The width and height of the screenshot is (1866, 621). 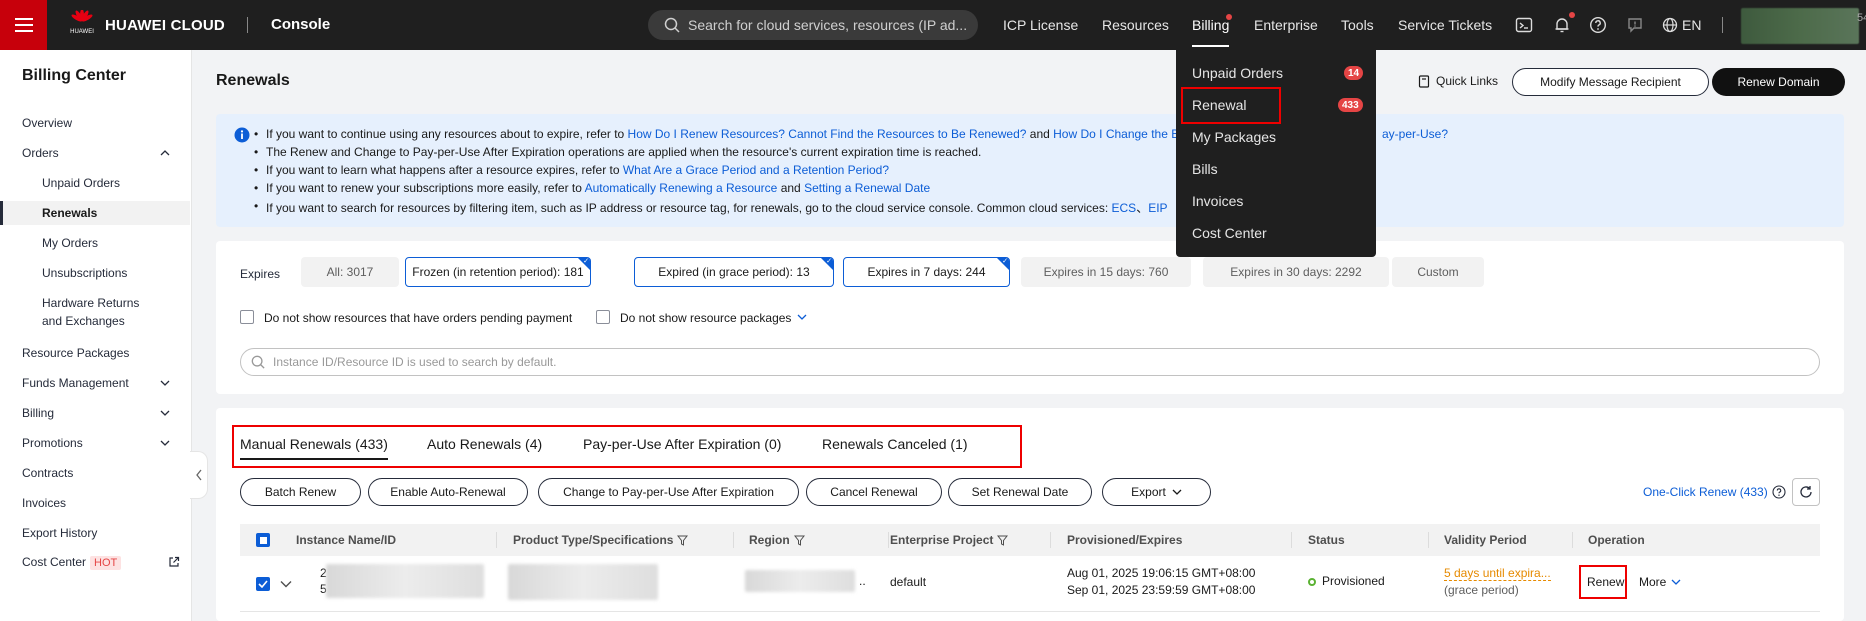 What do you see at coordinates (74, 75) in the screenshot?
I see `sidebar-title: Billing Center` at bounding box center [74, 75].